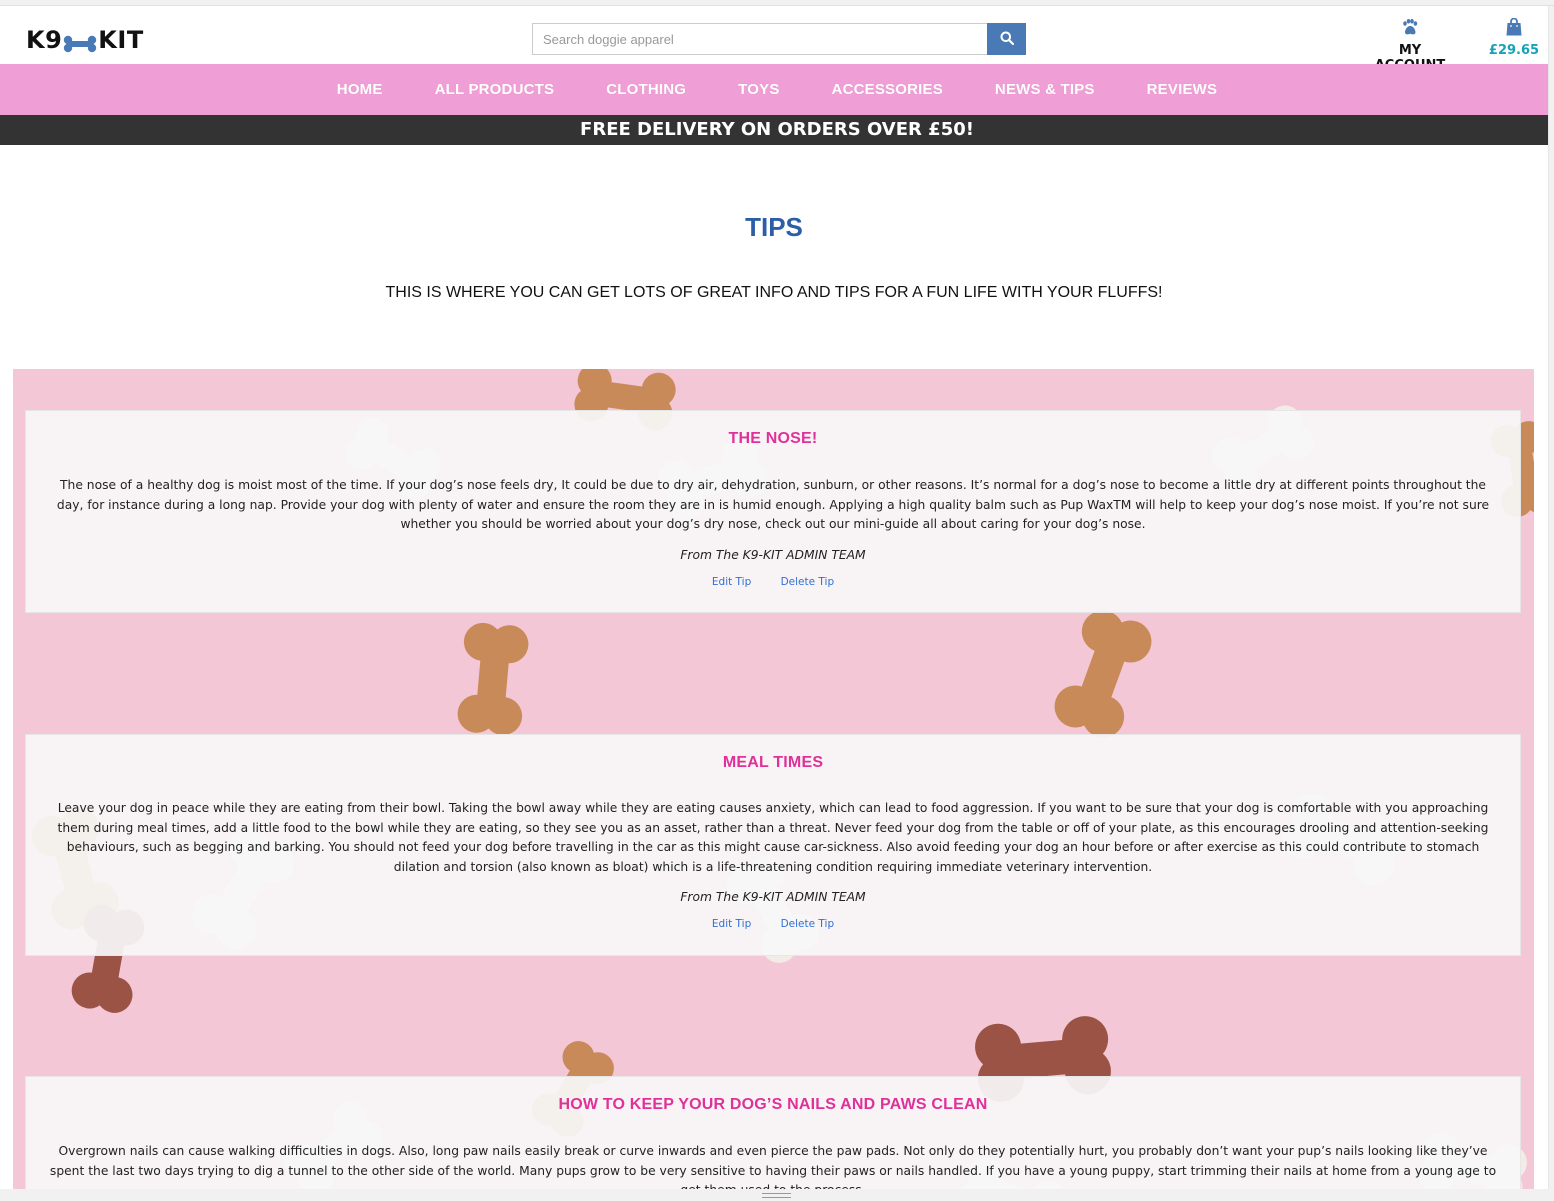 This screenshot has width=1554, height=1201. Describe the element at coordinates (758, 89) in the screenshot. I see `nav-item-toys: TOYS` at that location.